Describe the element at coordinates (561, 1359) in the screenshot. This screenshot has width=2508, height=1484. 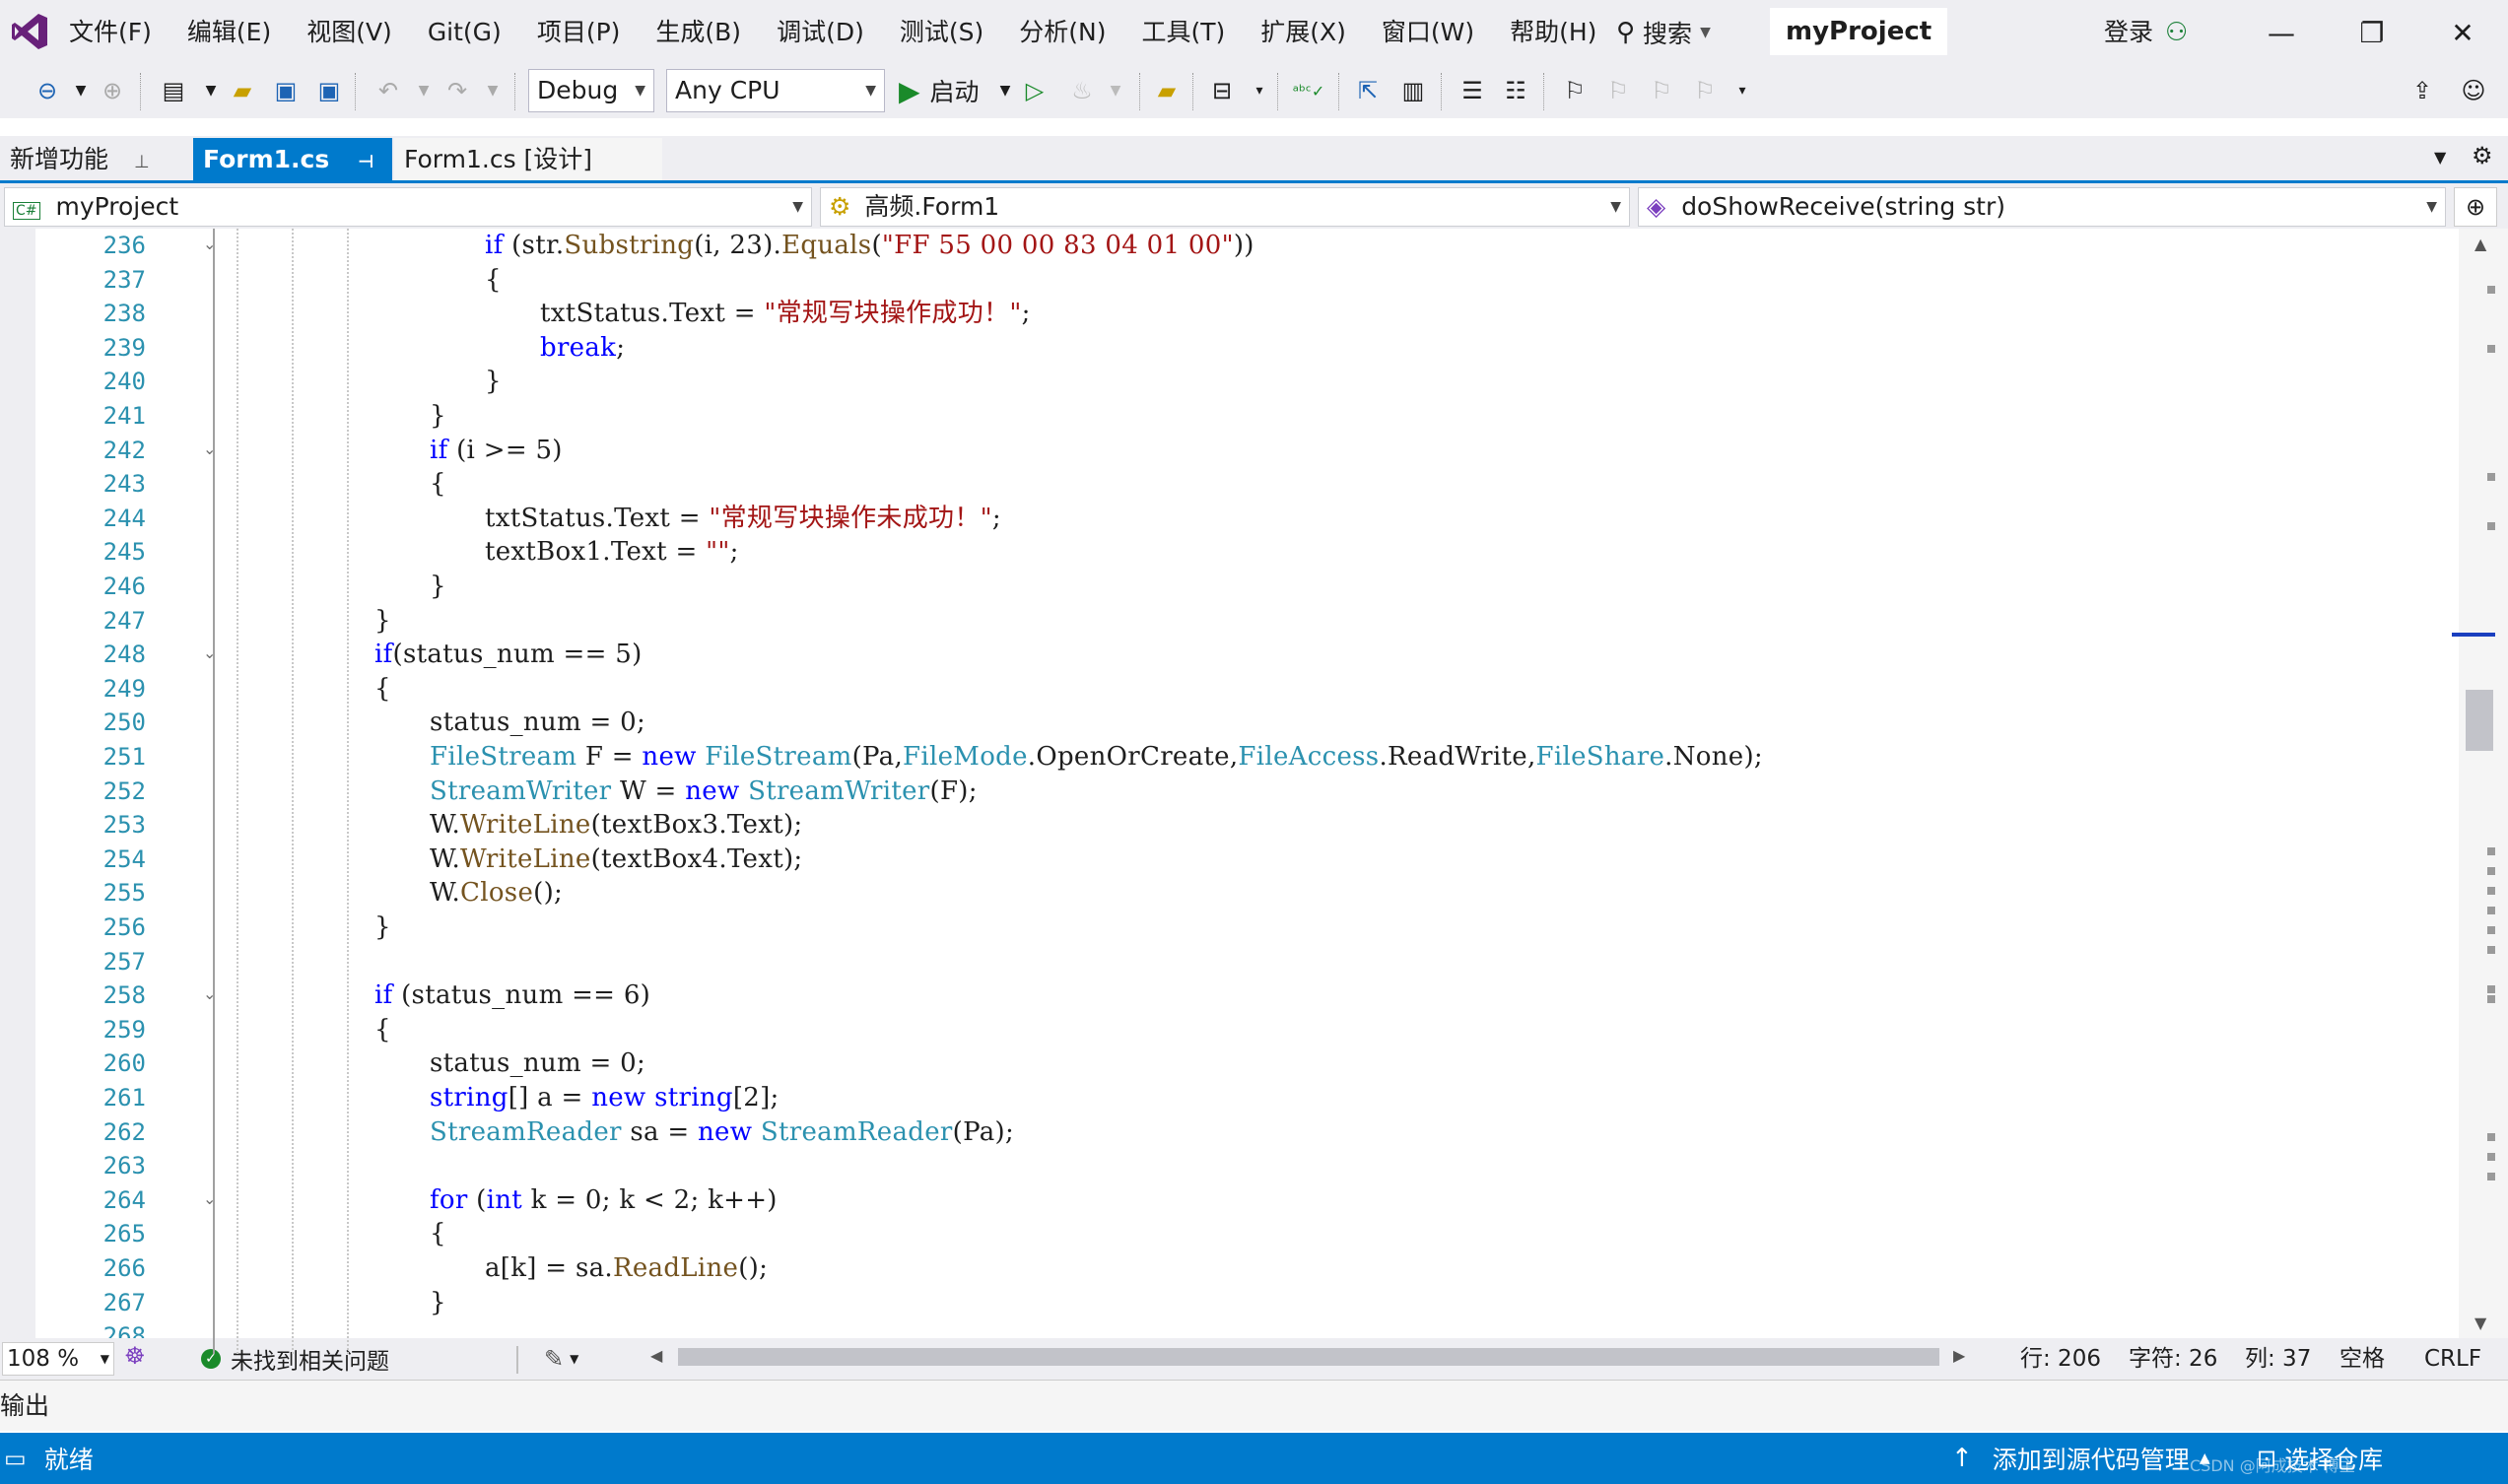
I see `code-cleanup-button: ✎ ▼` at that location.